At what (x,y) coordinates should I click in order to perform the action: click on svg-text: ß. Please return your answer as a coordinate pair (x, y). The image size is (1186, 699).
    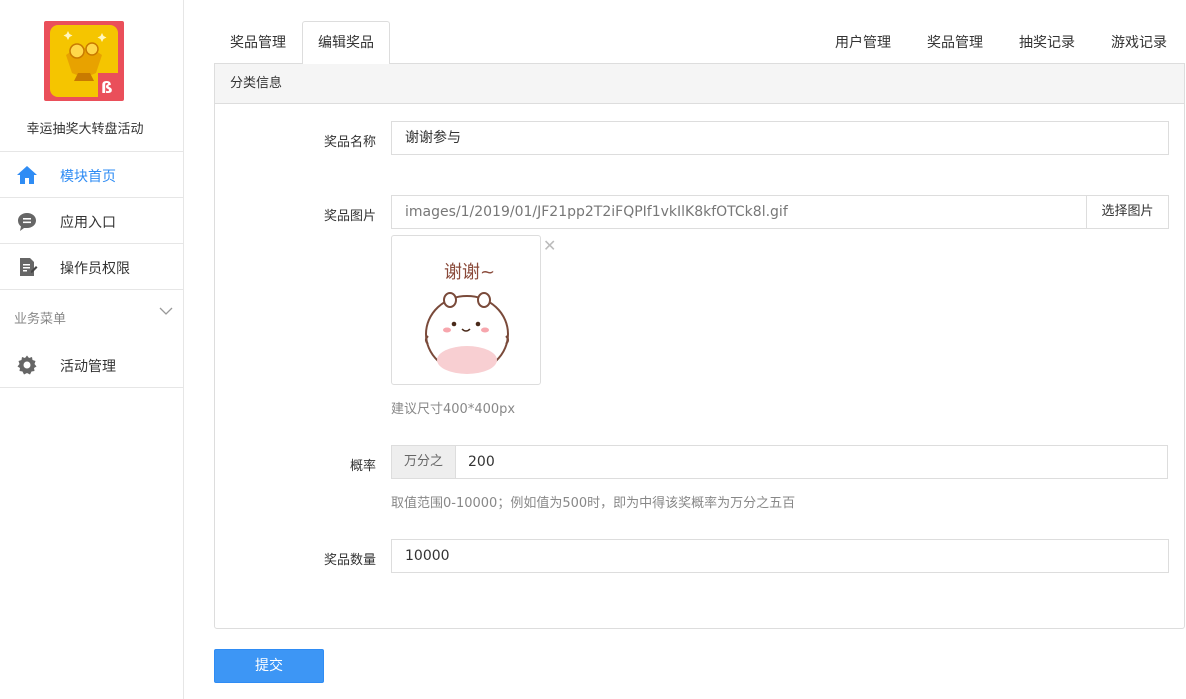
    Looking at the image, I should click on (107, 87).